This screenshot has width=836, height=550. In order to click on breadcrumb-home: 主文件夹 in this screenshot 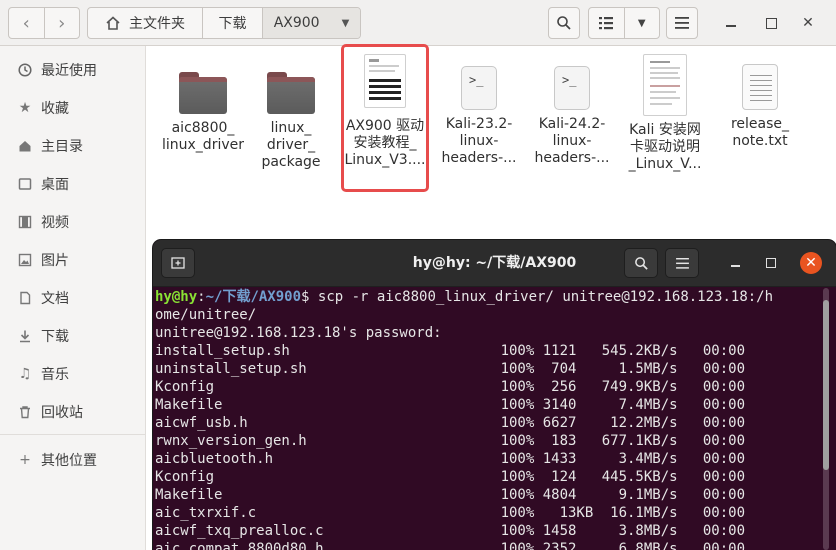, I will do `click(145, 23)`.